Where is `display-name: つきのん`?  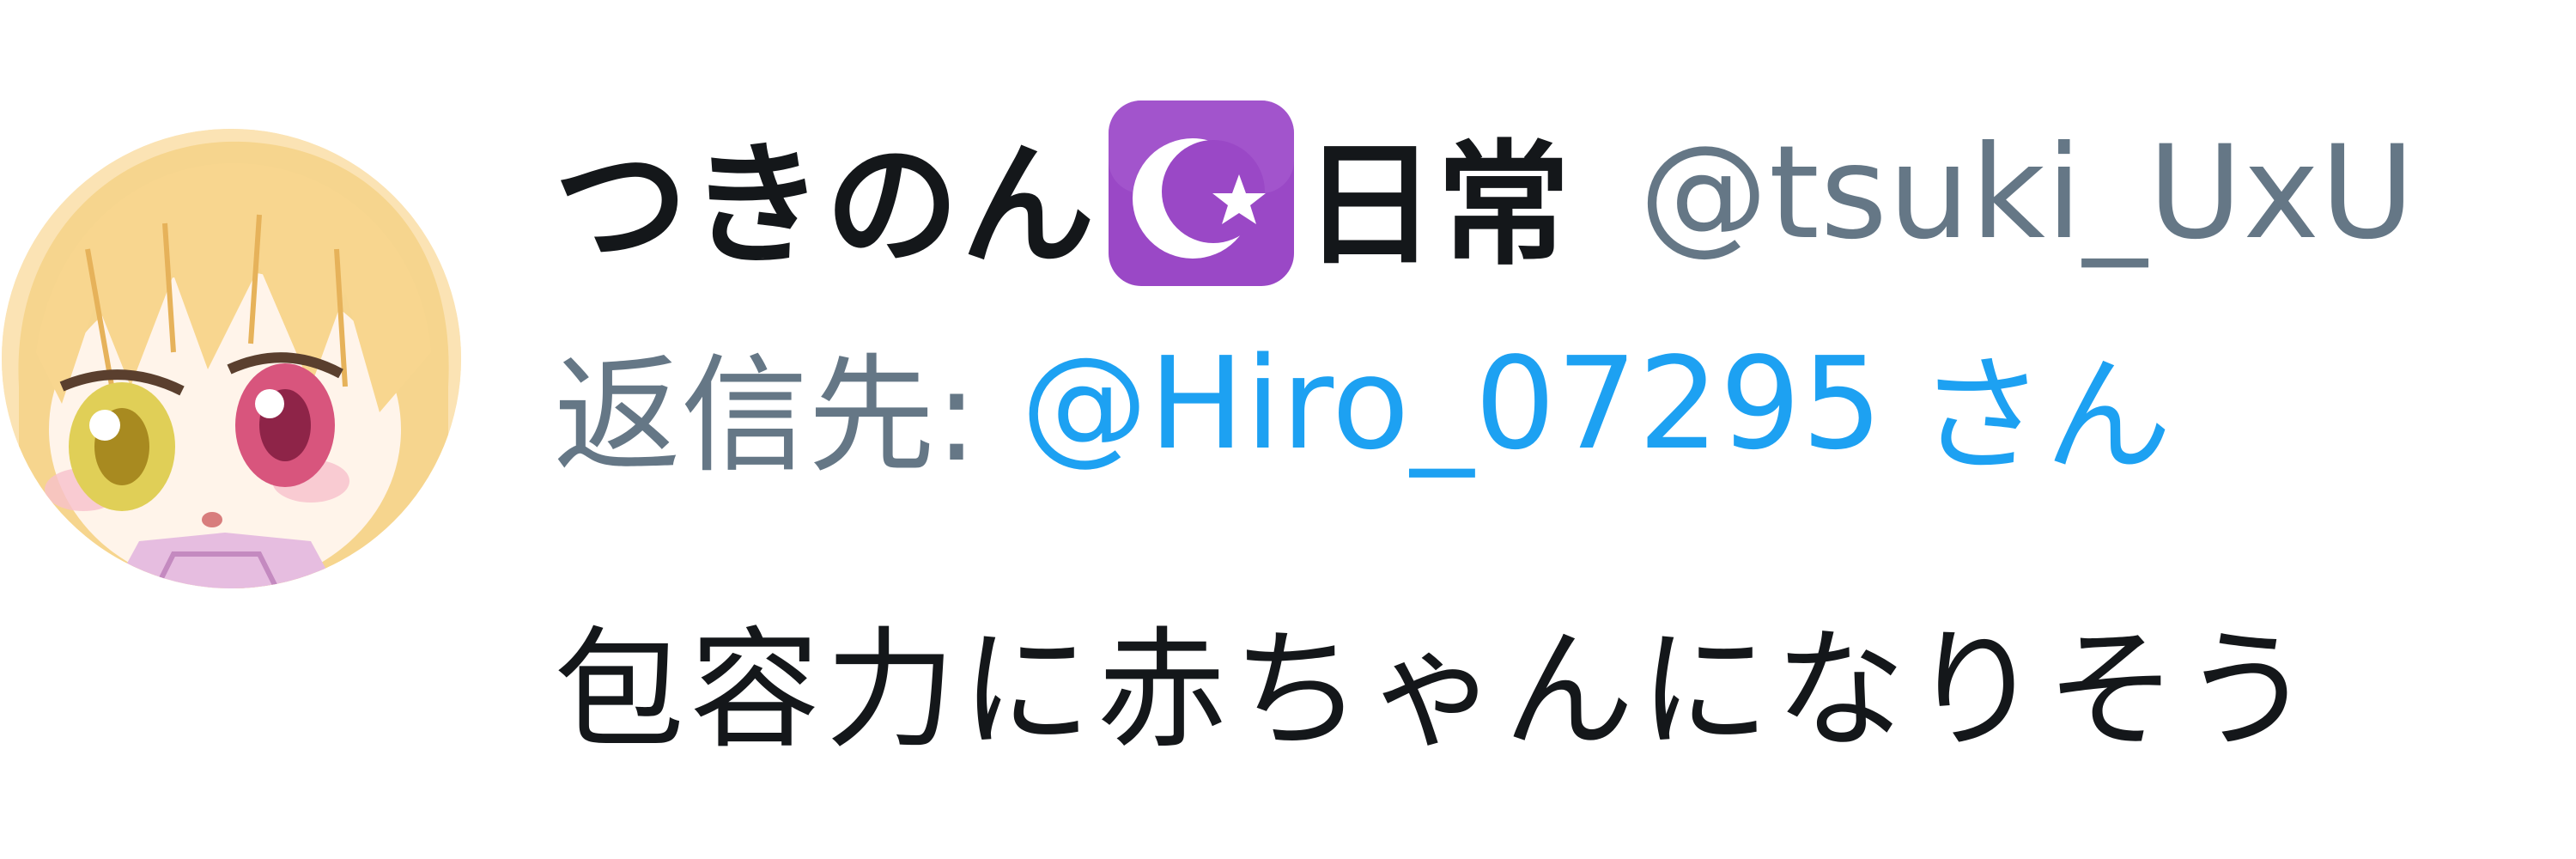
display-name: つきのん is located at coordinates (825, 193).